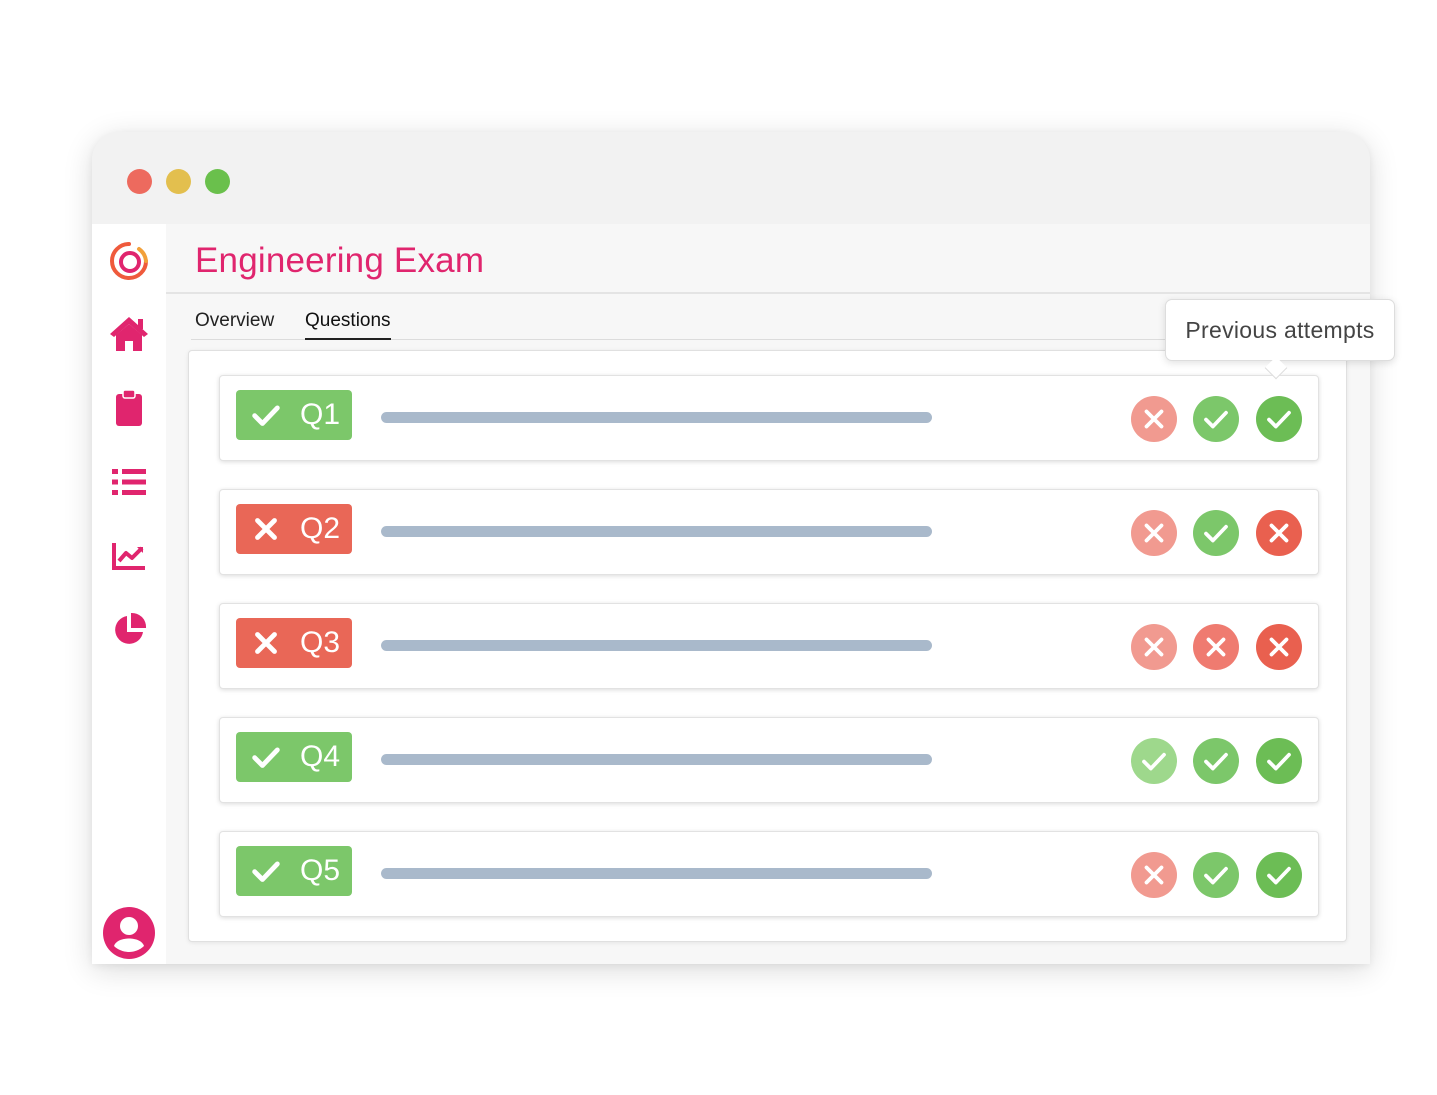 The width and height of the screenshot is (1437, 1095). What do you see at coordinates (129, 594) in the screenshot?
I see `sidebar` at bounding box center [129, 594].